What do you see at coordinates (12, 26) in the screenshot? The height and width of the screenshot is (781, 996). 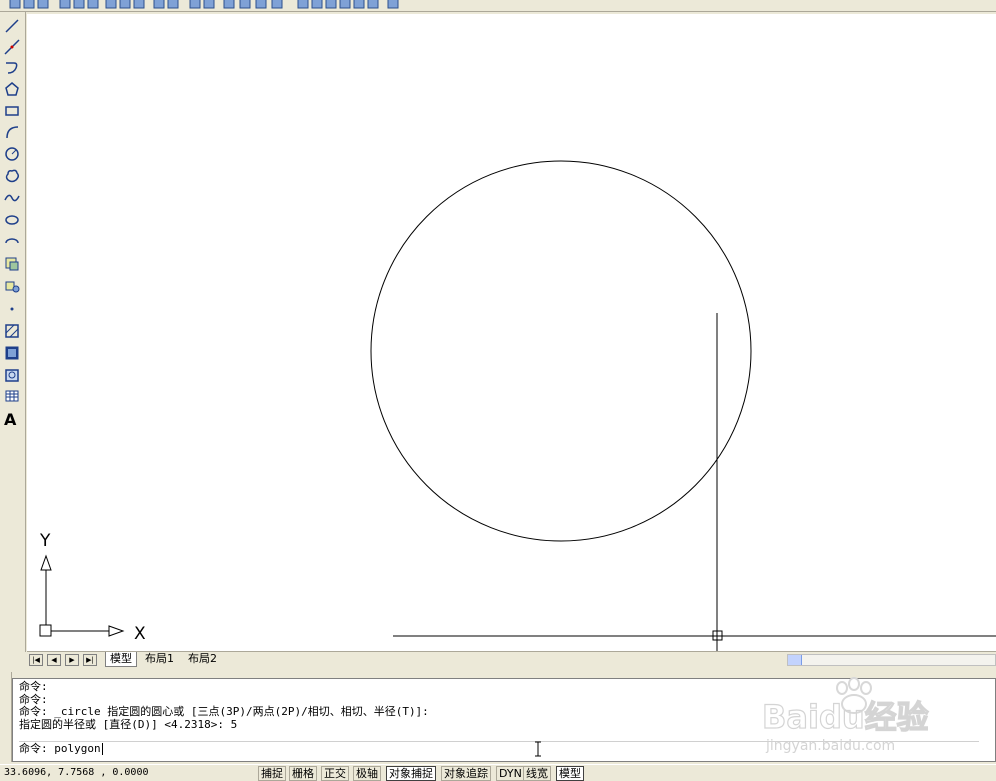 I see `line-icon` at bounding box center [12, 26].